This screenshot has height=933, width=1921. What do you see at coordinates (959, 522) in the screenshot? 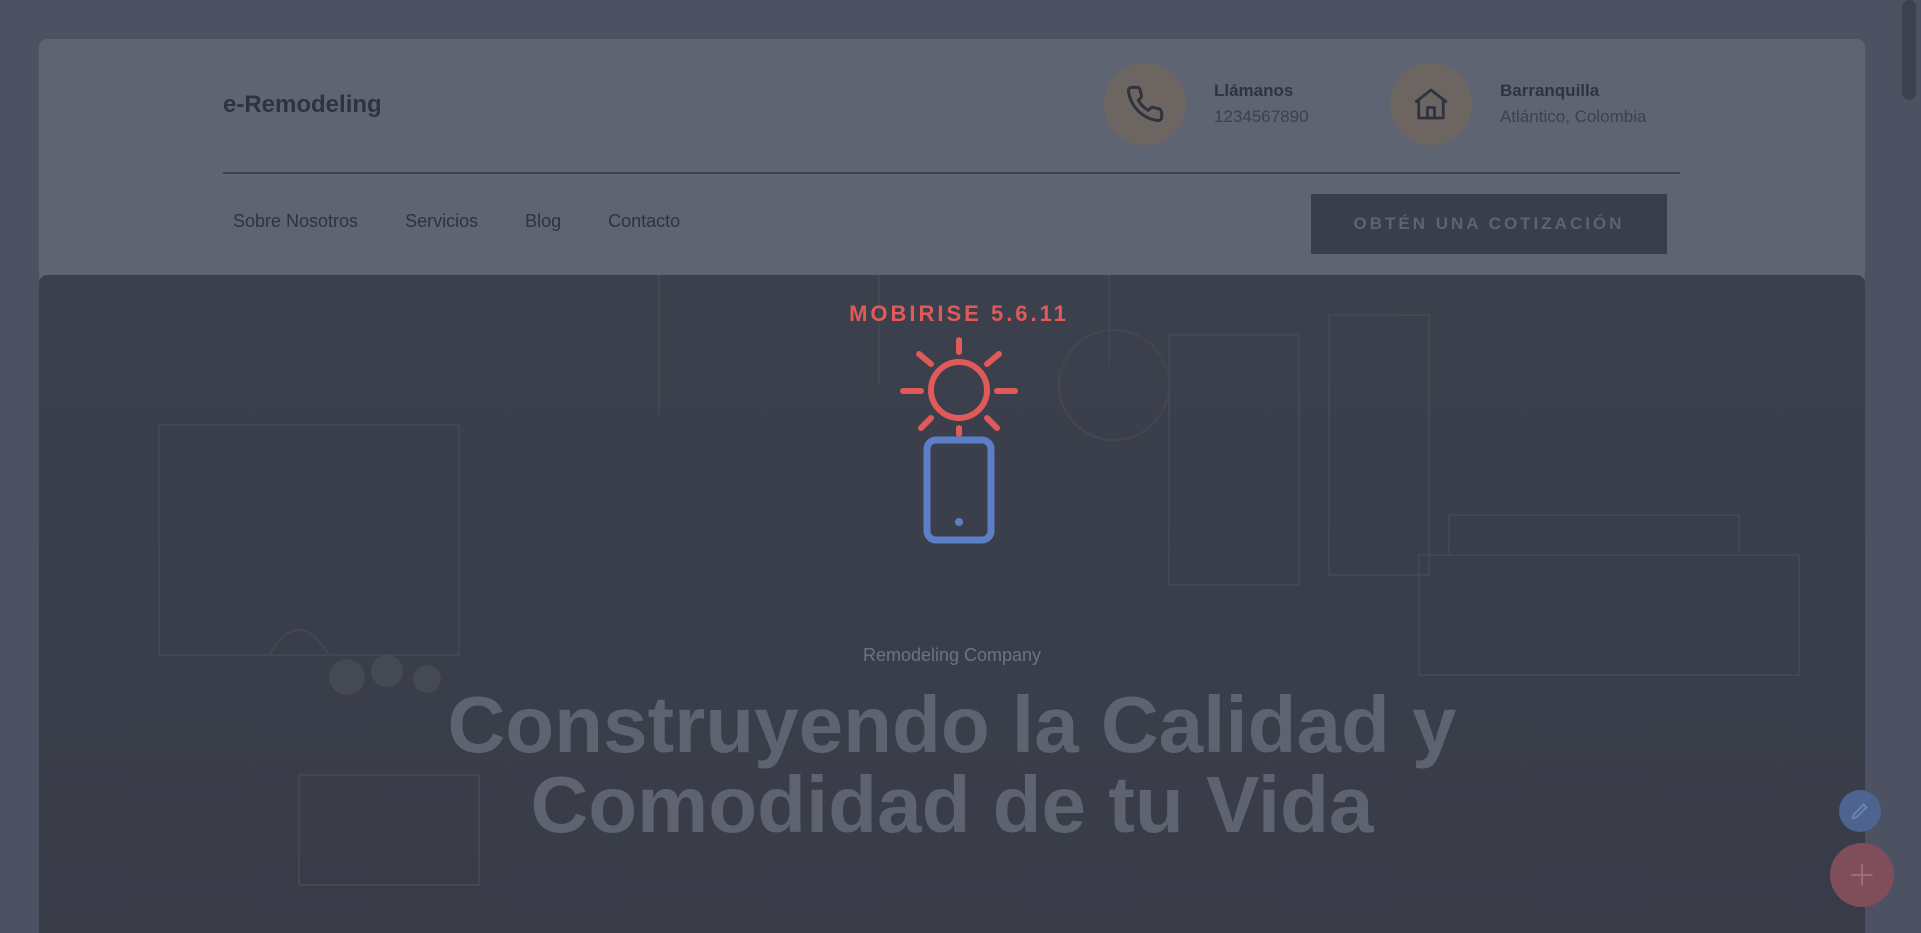
I see `phone-home-dot` at bounding box center [959, 522].